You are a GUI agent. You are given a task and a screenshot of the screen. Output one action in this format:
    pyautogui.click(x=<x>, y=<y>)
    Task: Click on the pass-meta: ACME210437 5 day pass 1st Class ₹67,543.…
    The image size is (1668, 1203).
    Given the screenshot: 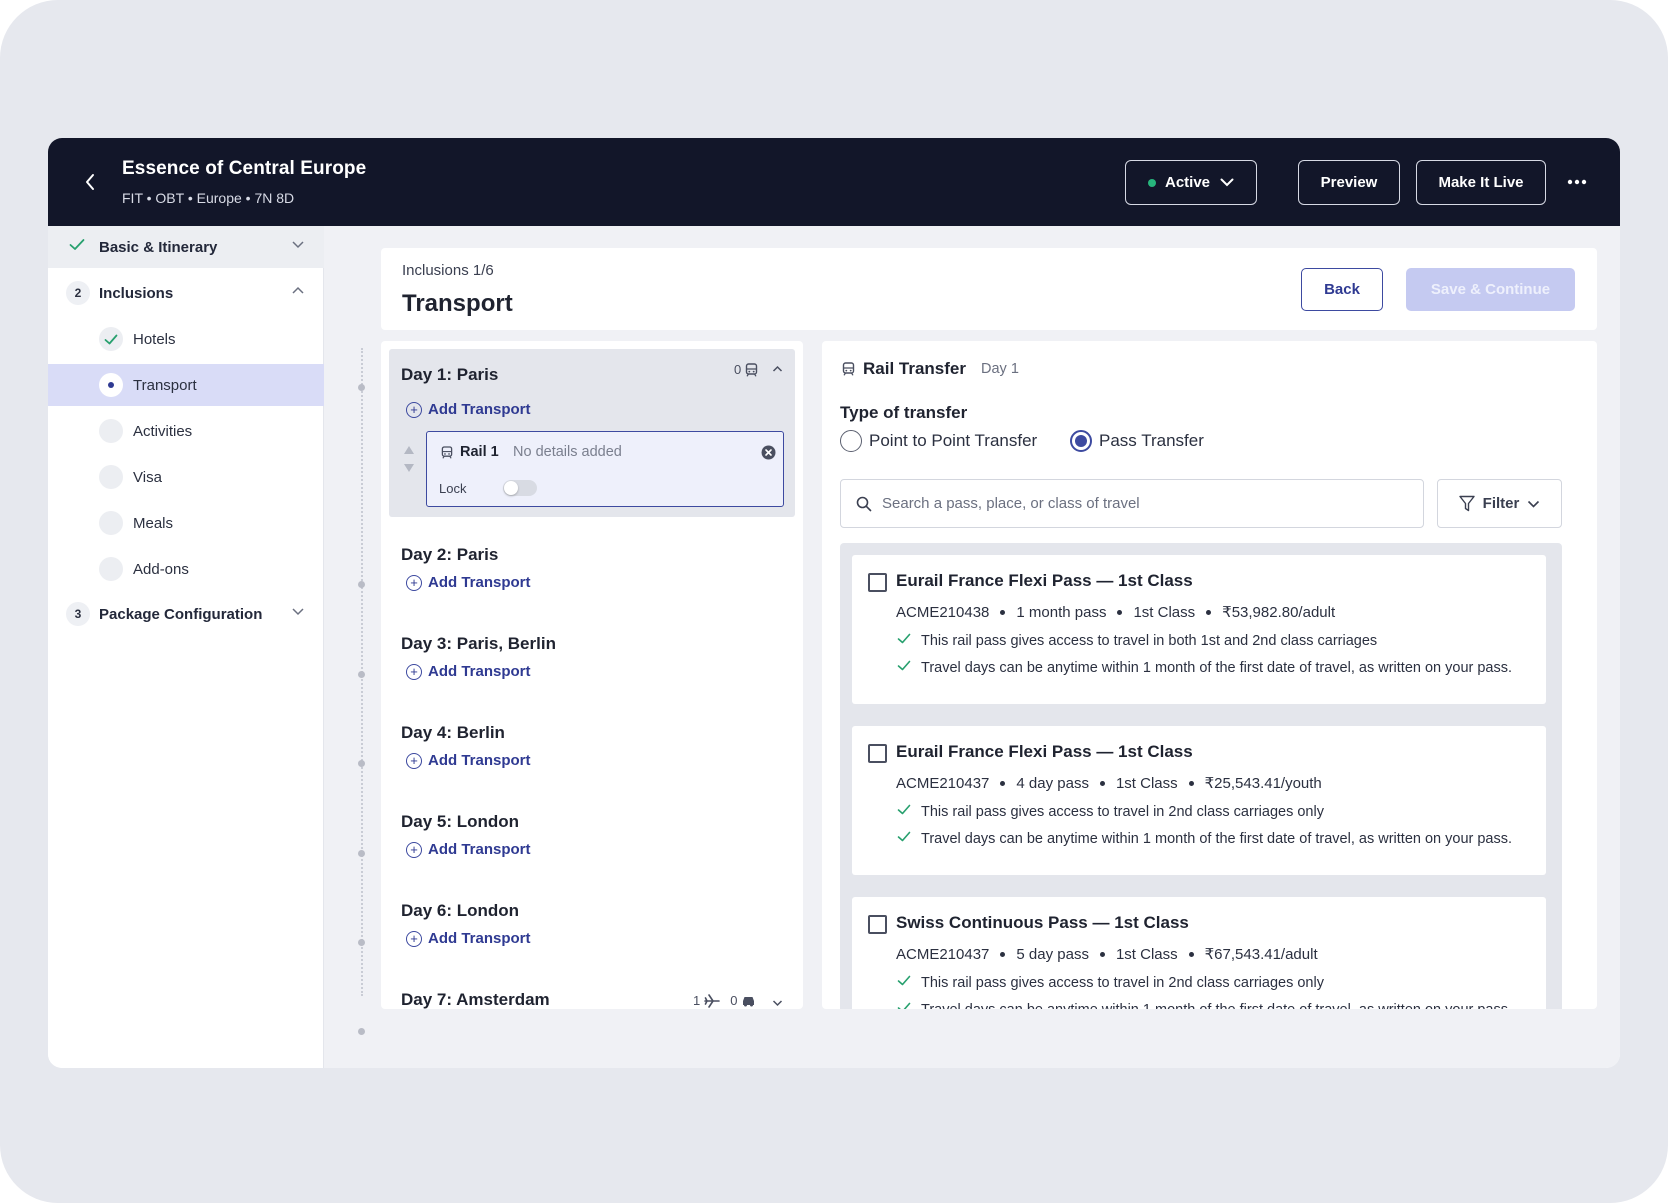 What is the action you would take?
    pyautogui.click(x=1107, y=954)
    